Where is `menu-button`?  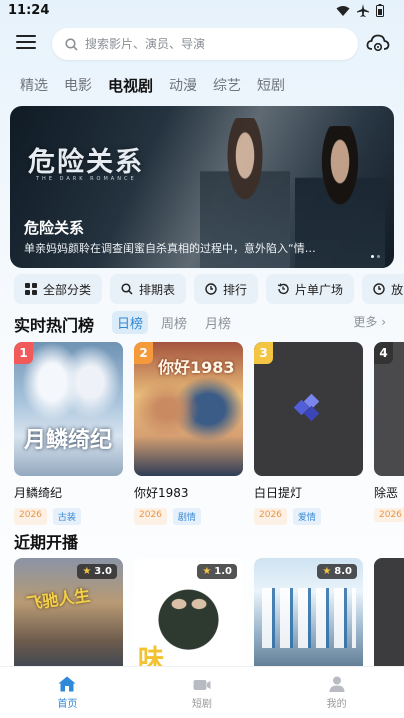 menu-button is located at coordinates (26, 44).